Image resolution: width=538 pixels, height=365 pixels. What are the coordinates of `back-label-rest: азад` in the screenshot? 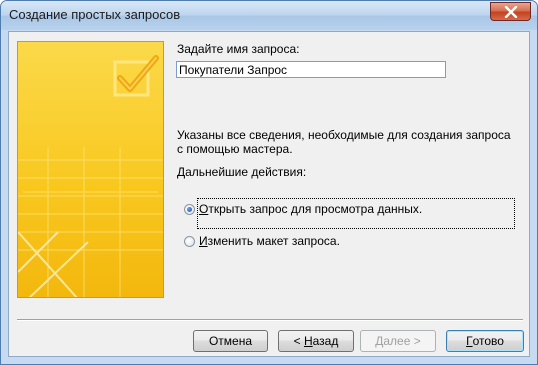 It's located at (325, 341).